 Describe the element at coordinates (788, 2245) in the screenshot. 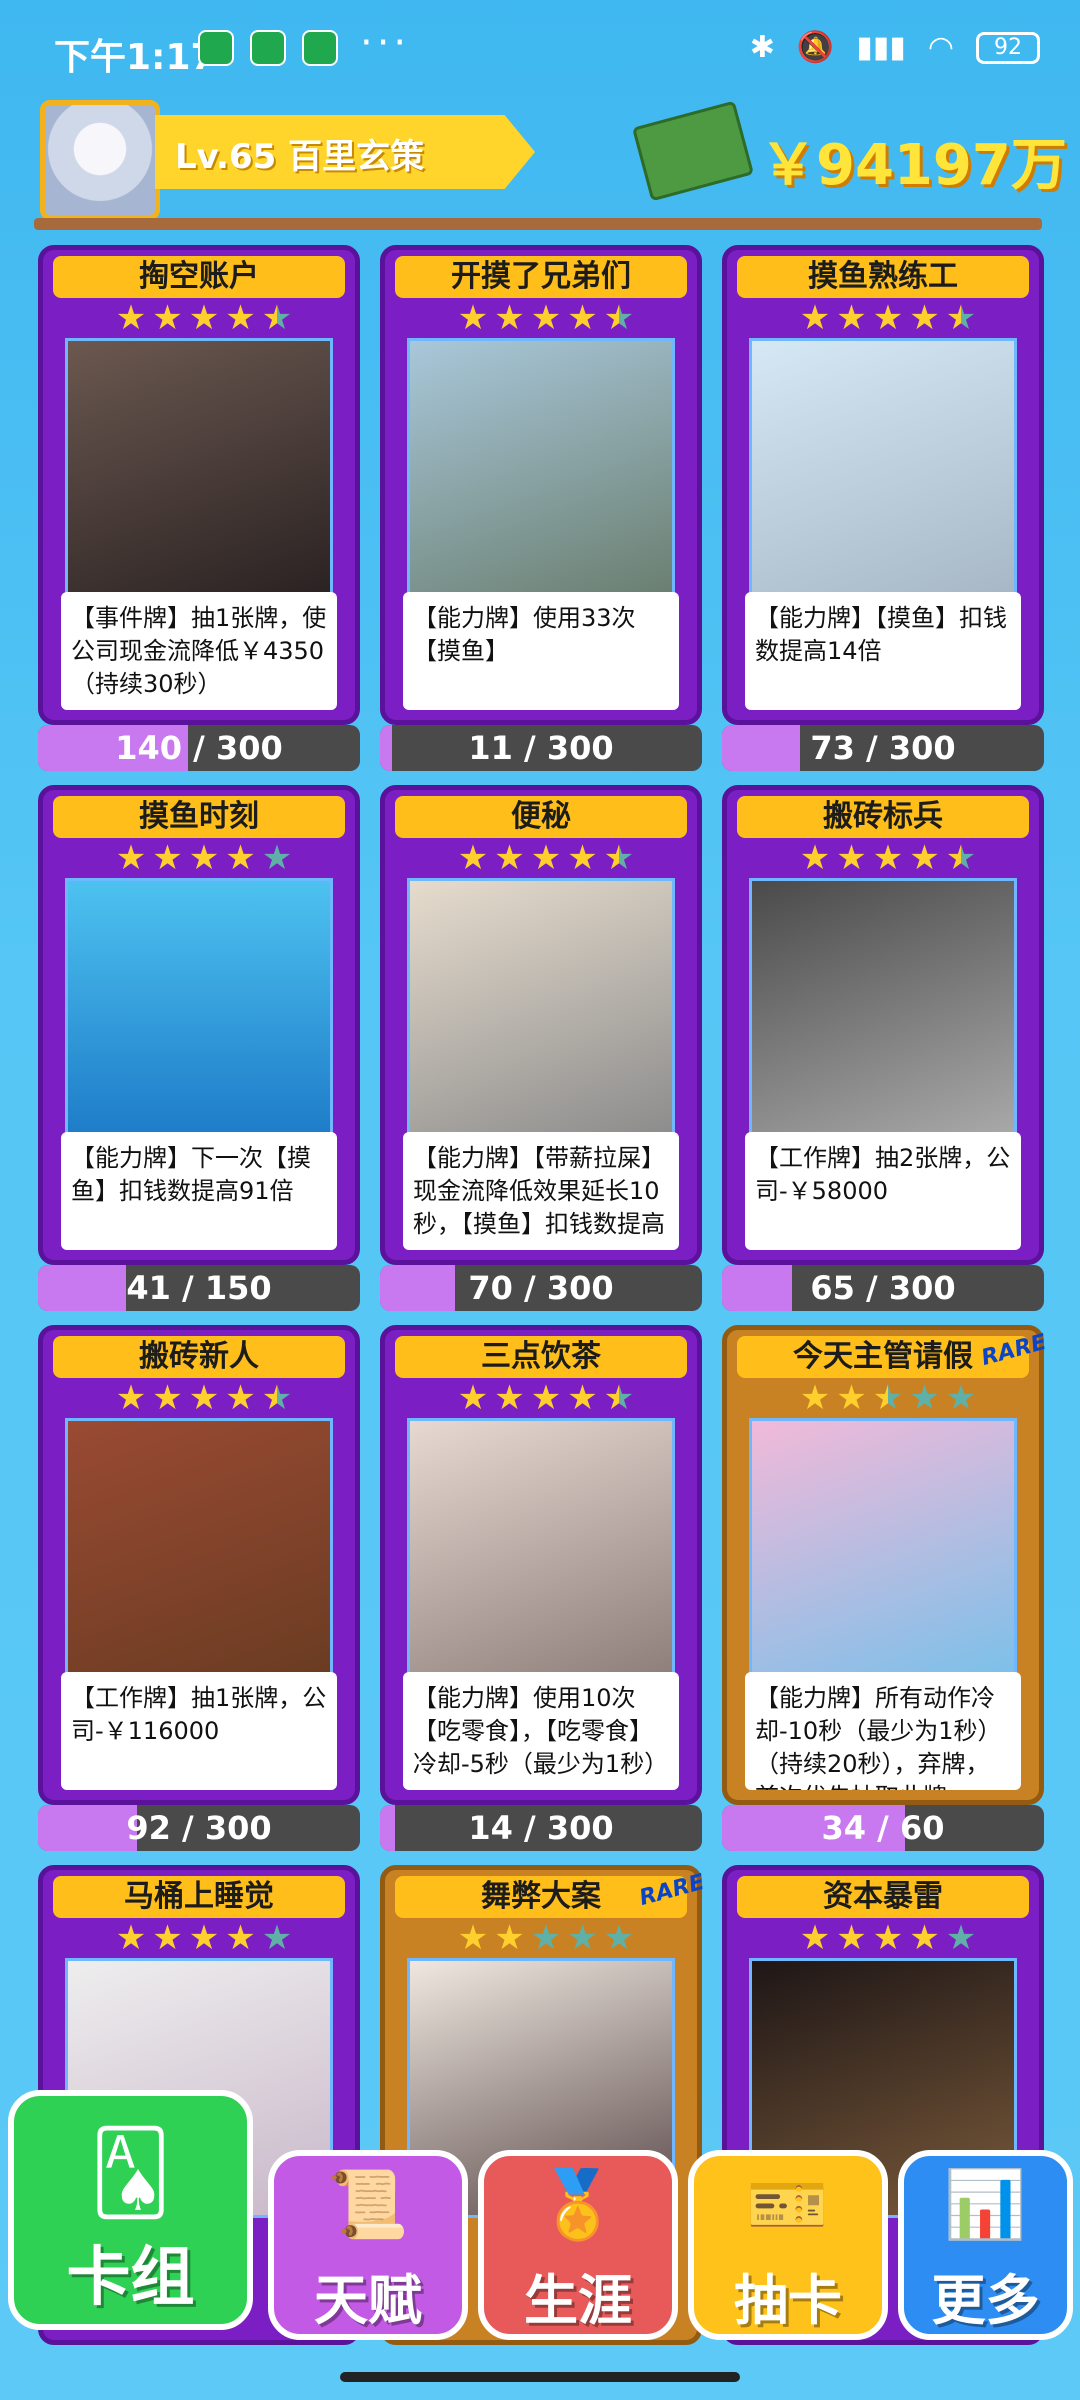

I see `nav-draw-button: 🎫 抽卡` at that location.